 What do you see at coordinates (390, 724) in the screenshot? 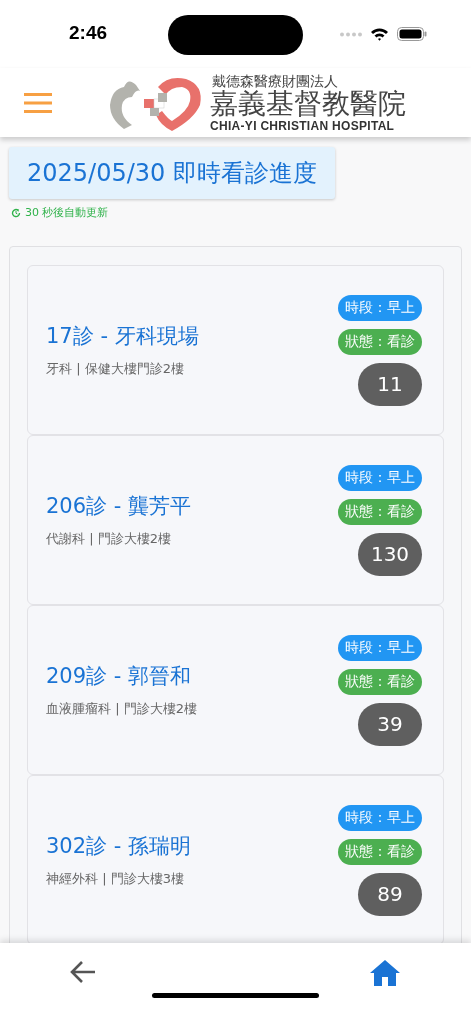
I see `queue-number: 39` at bounding box center [390, 724].